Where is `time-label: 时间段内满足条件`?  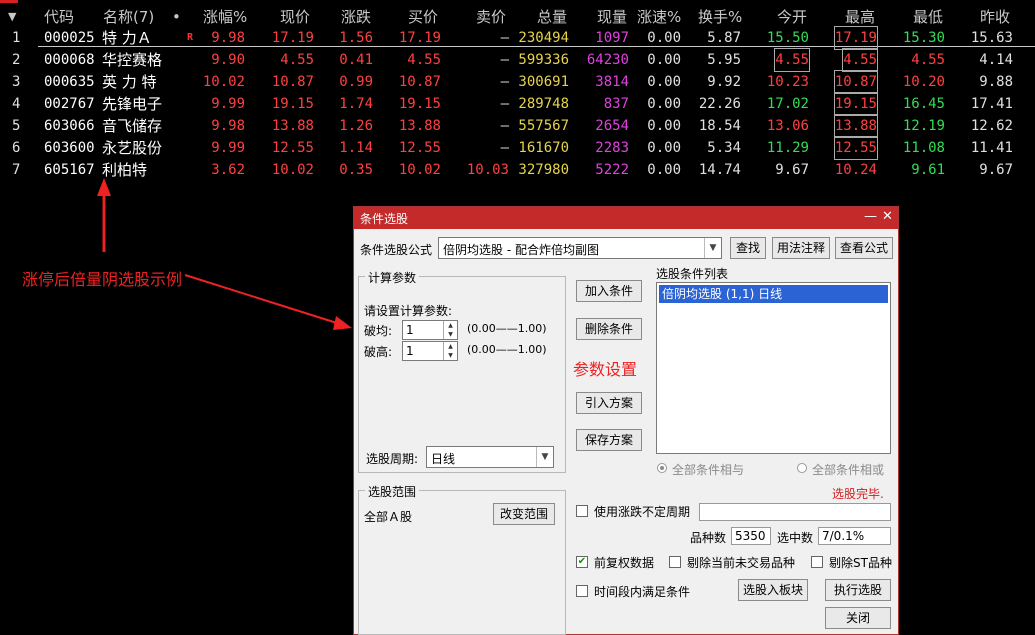 time-label: 时间段内满足条件 is located at coordinates (642, 592).